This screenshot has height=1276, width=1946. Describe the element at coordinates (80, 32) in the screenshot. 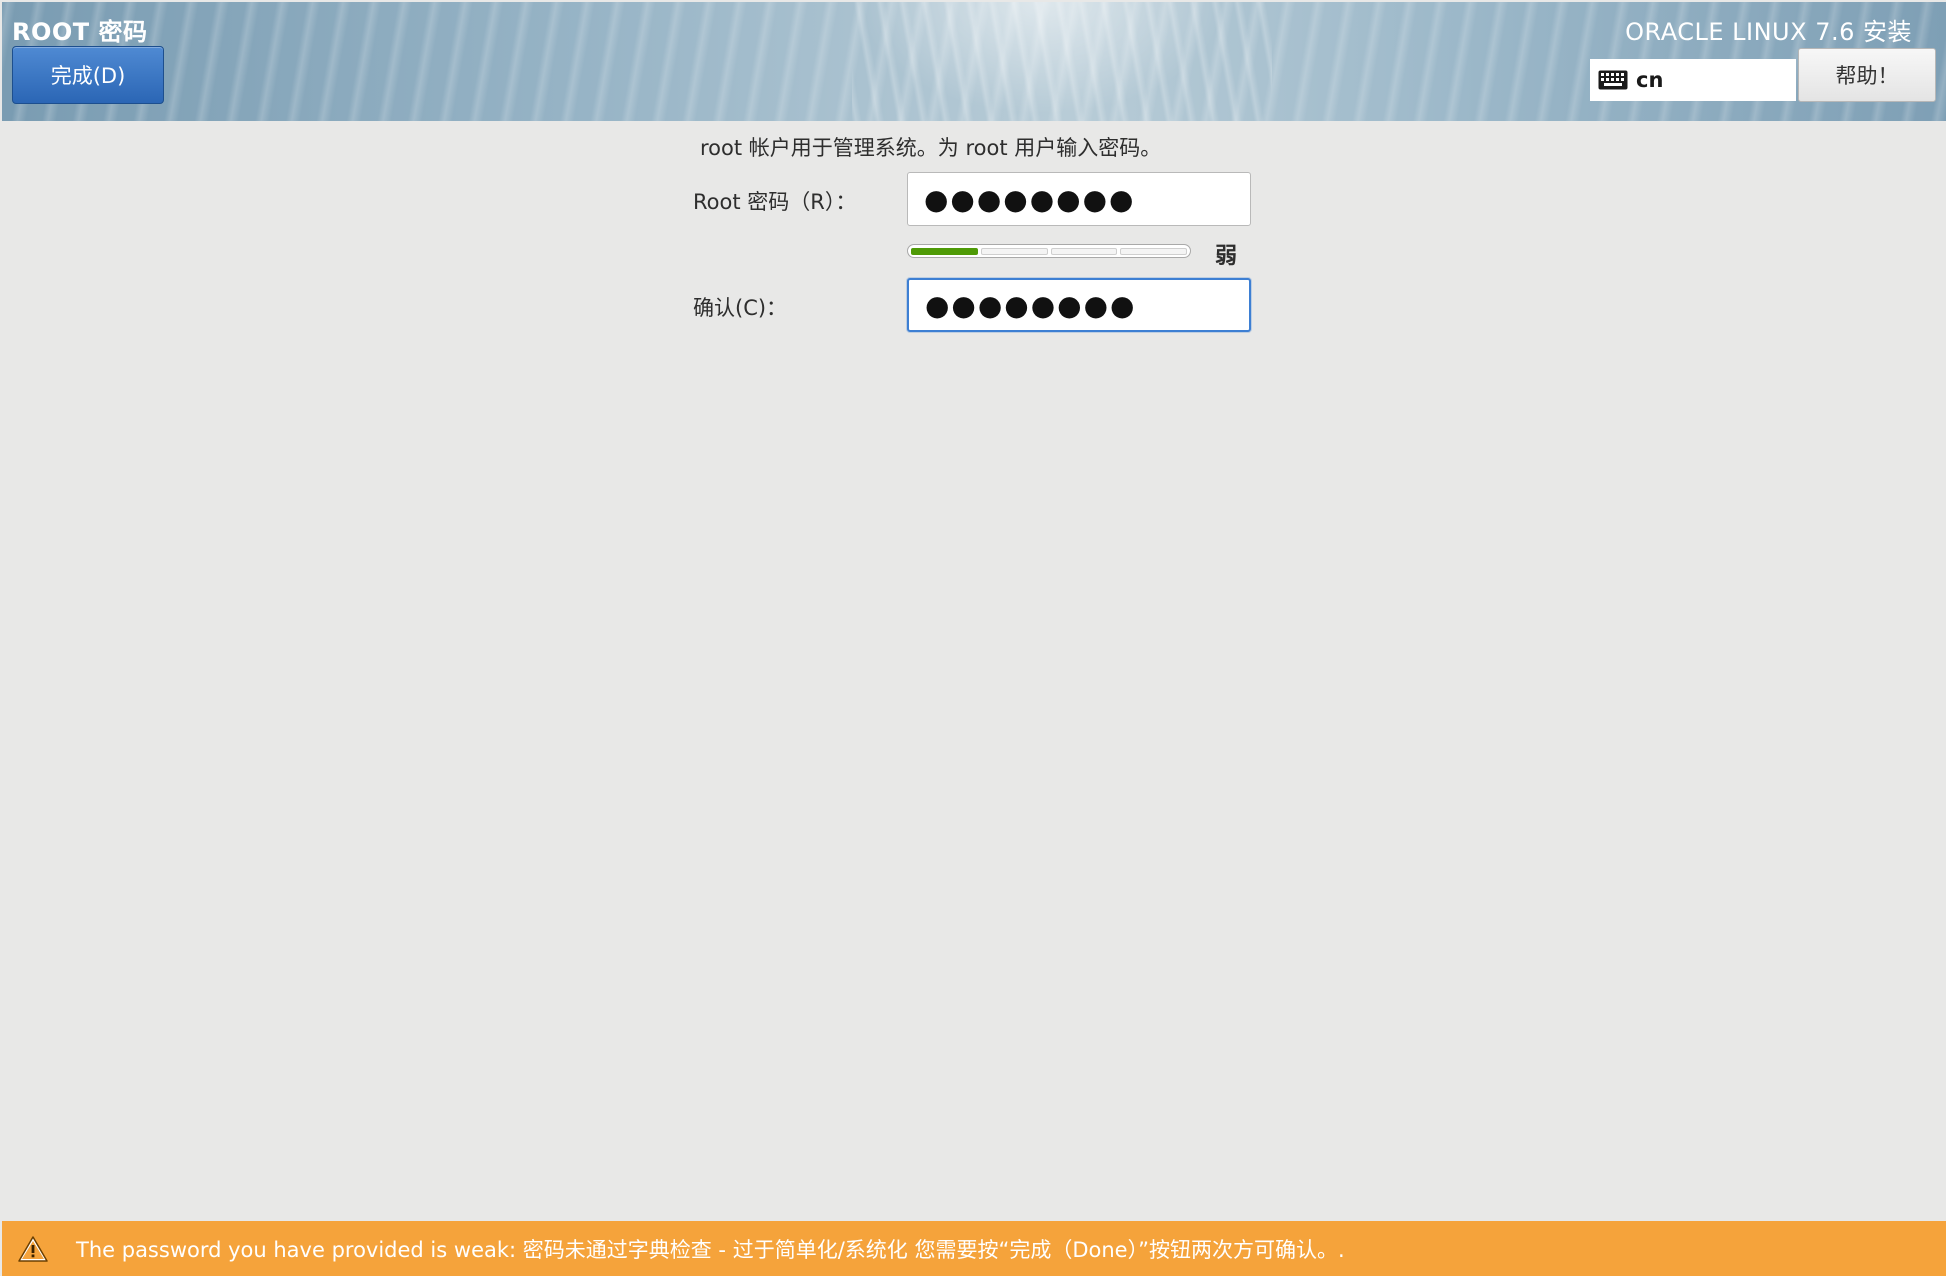

I see `page-title: ROOT 密码` at that location.